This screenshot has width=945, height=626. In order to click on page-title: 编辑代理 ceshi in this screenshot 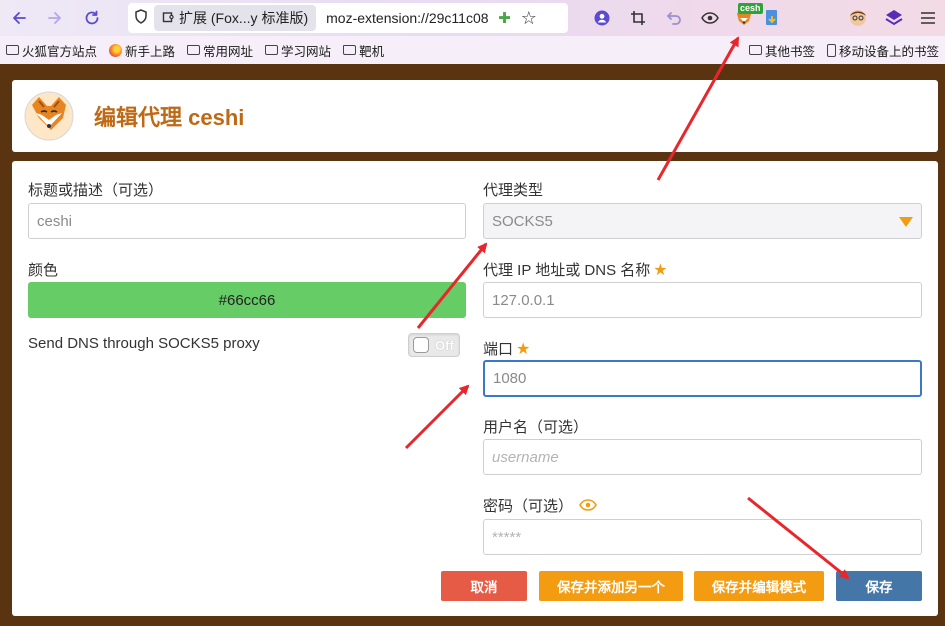, I will do `click(169, 117)`.